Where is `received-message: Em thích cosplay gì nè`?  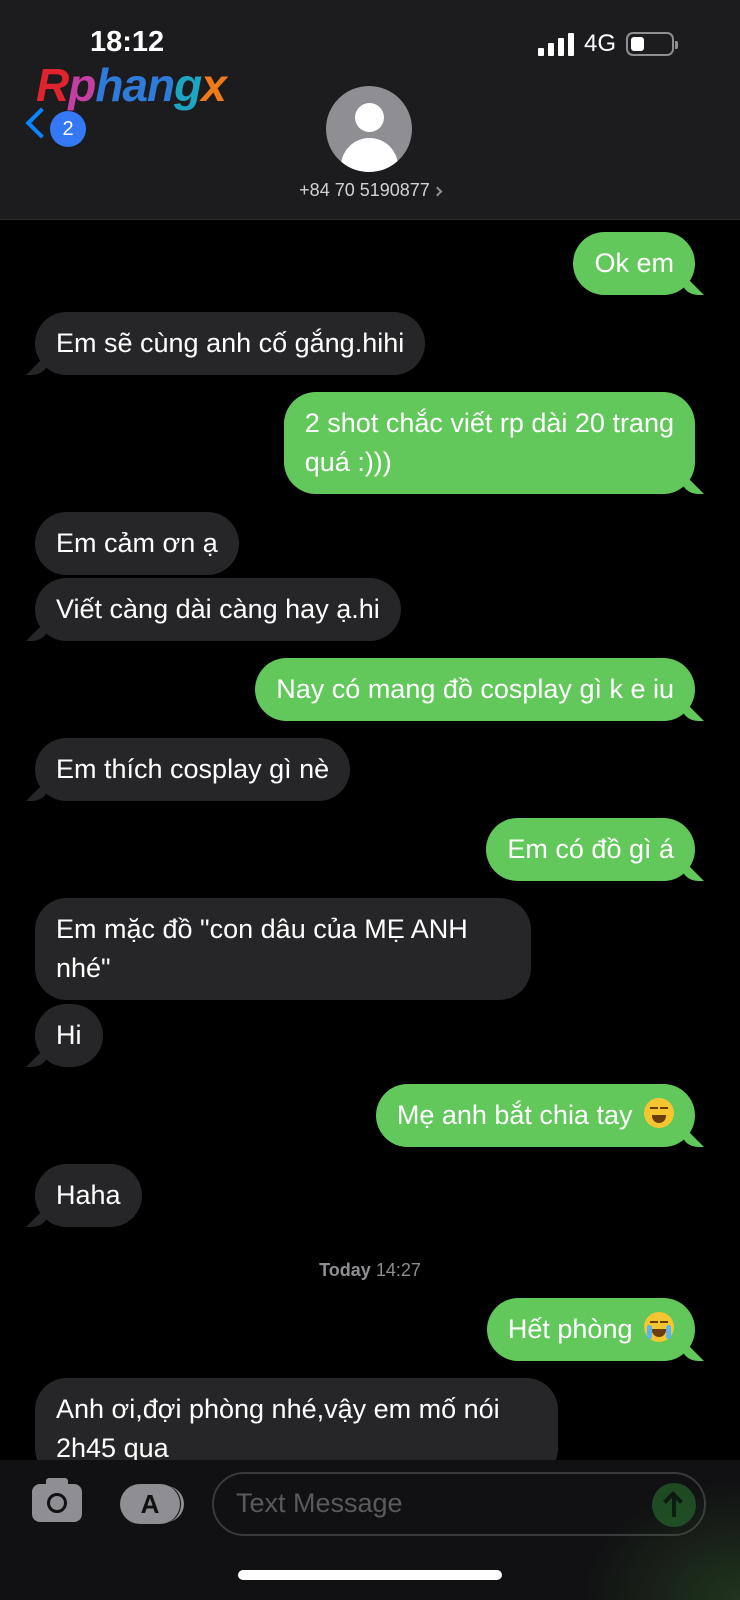
received-message: Em thích cosplay gì nè is located at coordinates (193, 769).